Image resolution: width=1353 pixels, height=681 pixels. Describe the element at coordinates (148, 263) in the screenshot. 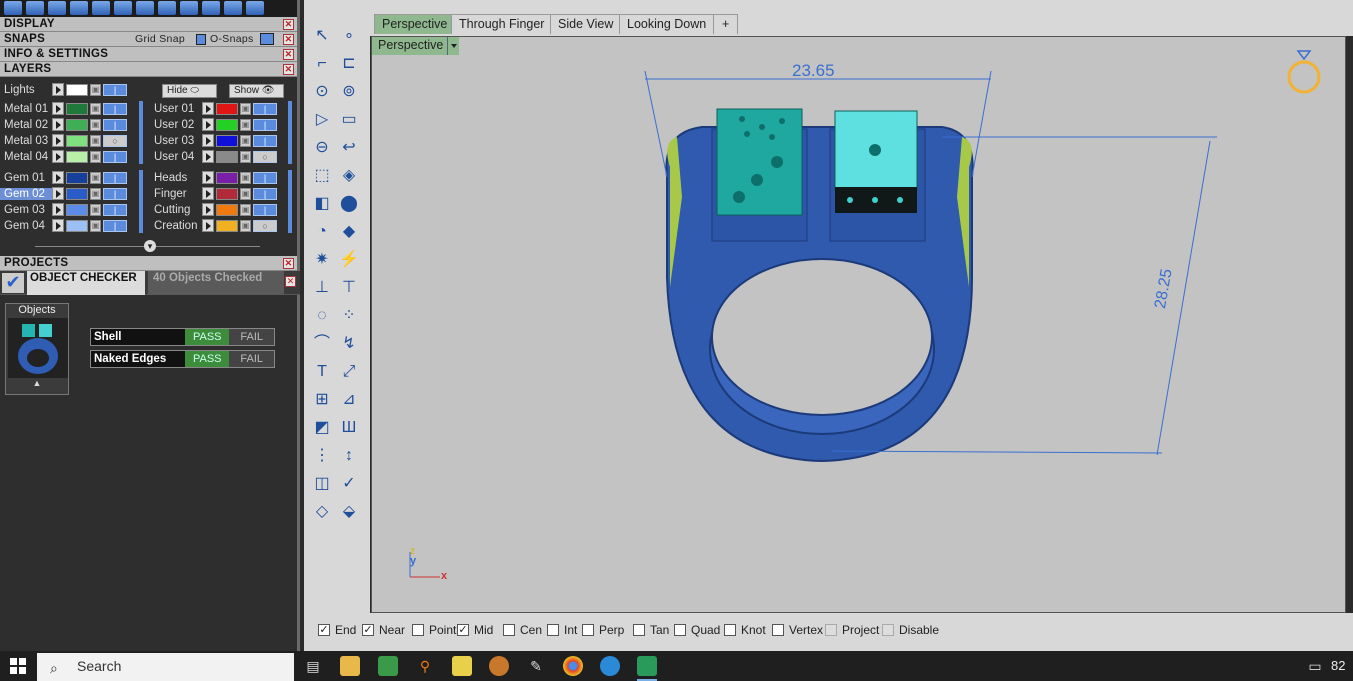

I see `projects-header: PROJECTS ✕` at that location.